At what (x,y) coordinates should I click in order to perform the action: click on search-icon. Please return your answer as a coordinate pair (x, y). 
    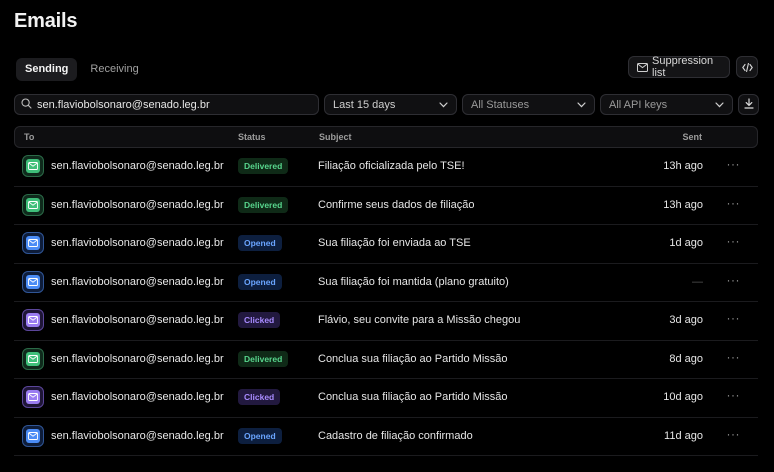
    Looking at the image, I should click on (26, 104).